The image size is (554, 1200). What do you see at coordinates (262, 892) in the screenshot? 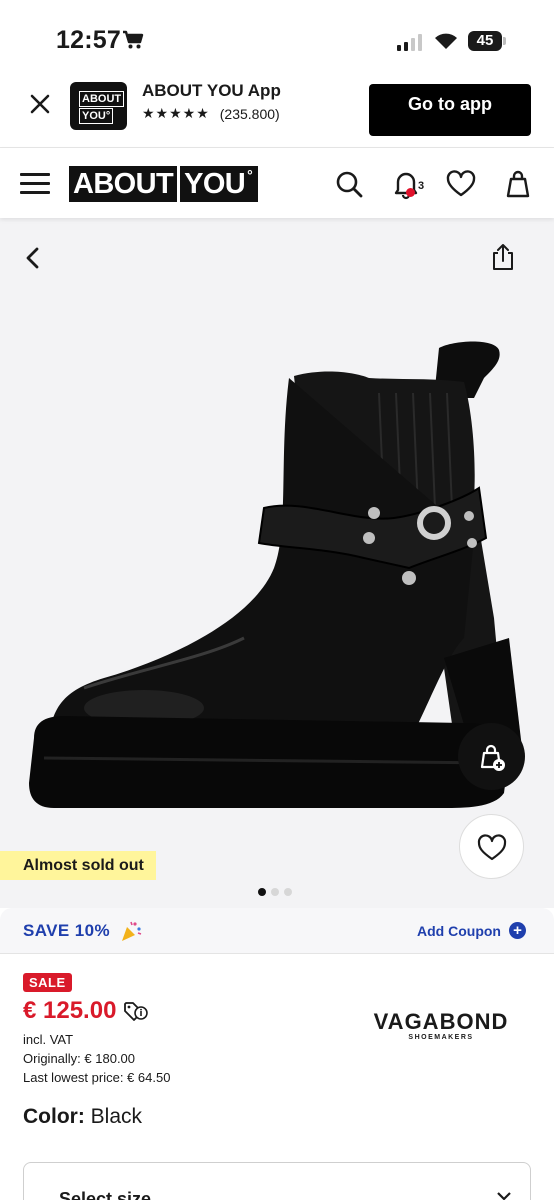
I see `page-dot-active` at bounding box center [262, 892].